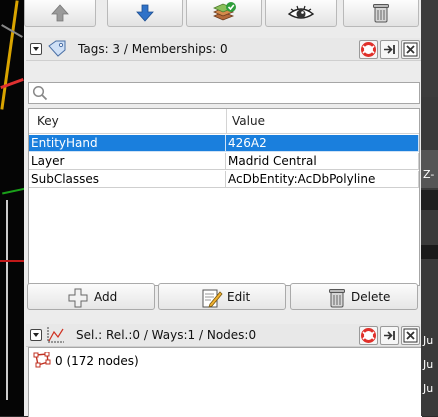 The width and height of the screenshot is (438, 417). I want to click on map-view, so click(12, 208).